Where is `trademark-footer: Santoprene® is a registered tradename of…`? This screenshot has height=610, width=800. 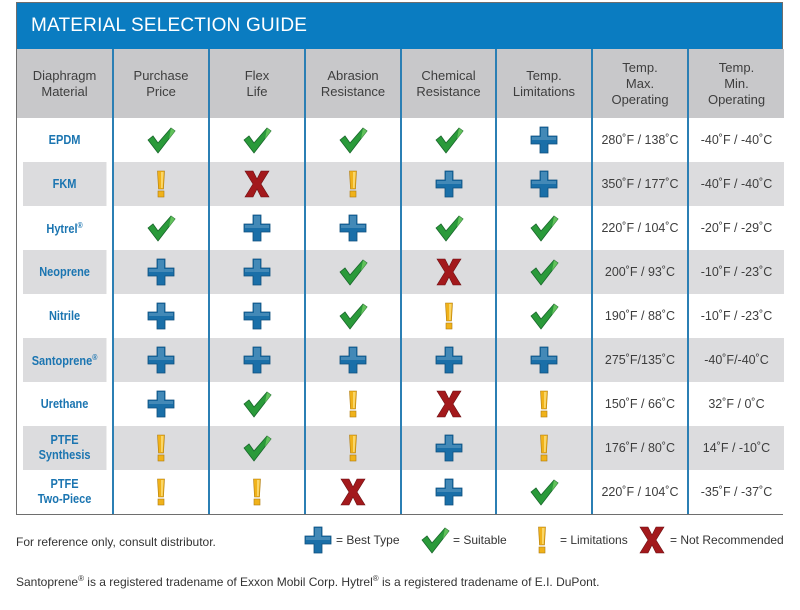
trademark-footer: Santoprene® is a registered tradename of… is located at coordinates (307, 581).